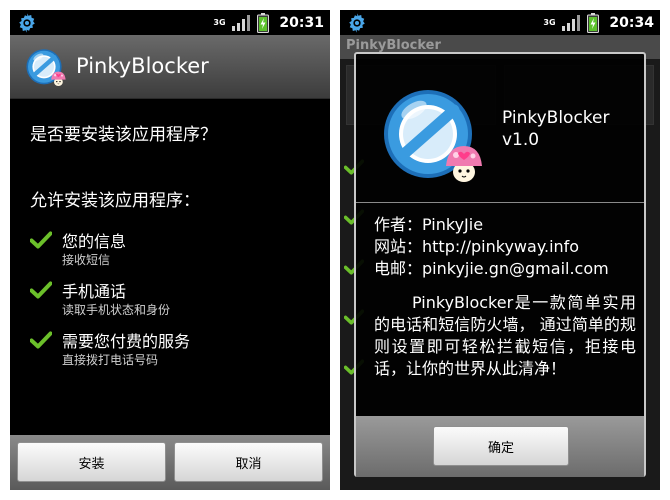  What do you see at coordinates (116, 310) in the screenshot?
I see `permission-detail: 读取手机状态和身份` at bounding box center [116, 310].